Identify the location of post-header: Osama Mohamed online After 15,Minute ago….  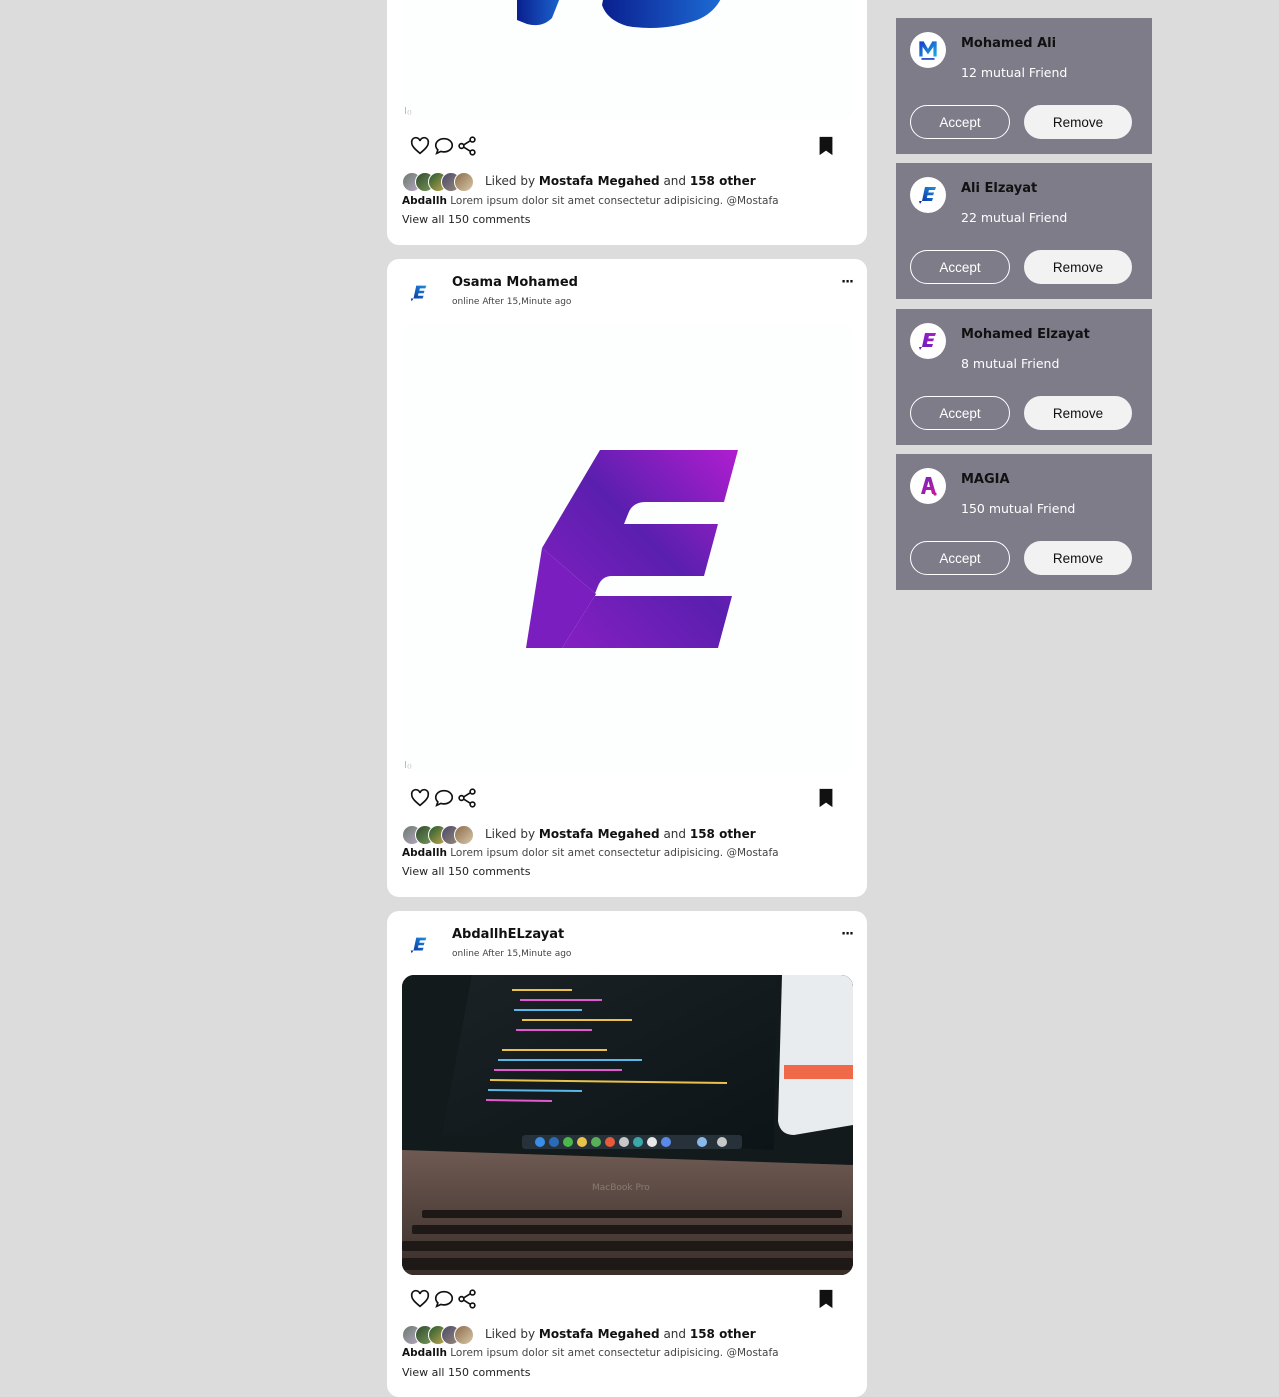
(627, 295).